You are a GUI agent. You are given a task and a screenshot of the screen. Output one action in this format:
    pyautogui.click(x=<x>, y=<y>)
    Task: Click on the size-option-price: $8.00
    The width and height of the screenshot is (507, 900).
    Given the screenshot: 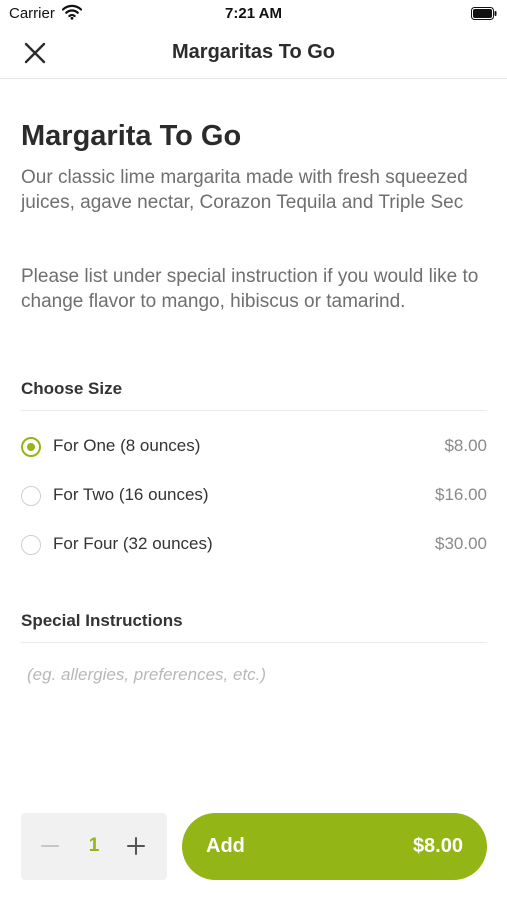 What is the action you would take?
    pyautogui.click(x=465, y=445)
    